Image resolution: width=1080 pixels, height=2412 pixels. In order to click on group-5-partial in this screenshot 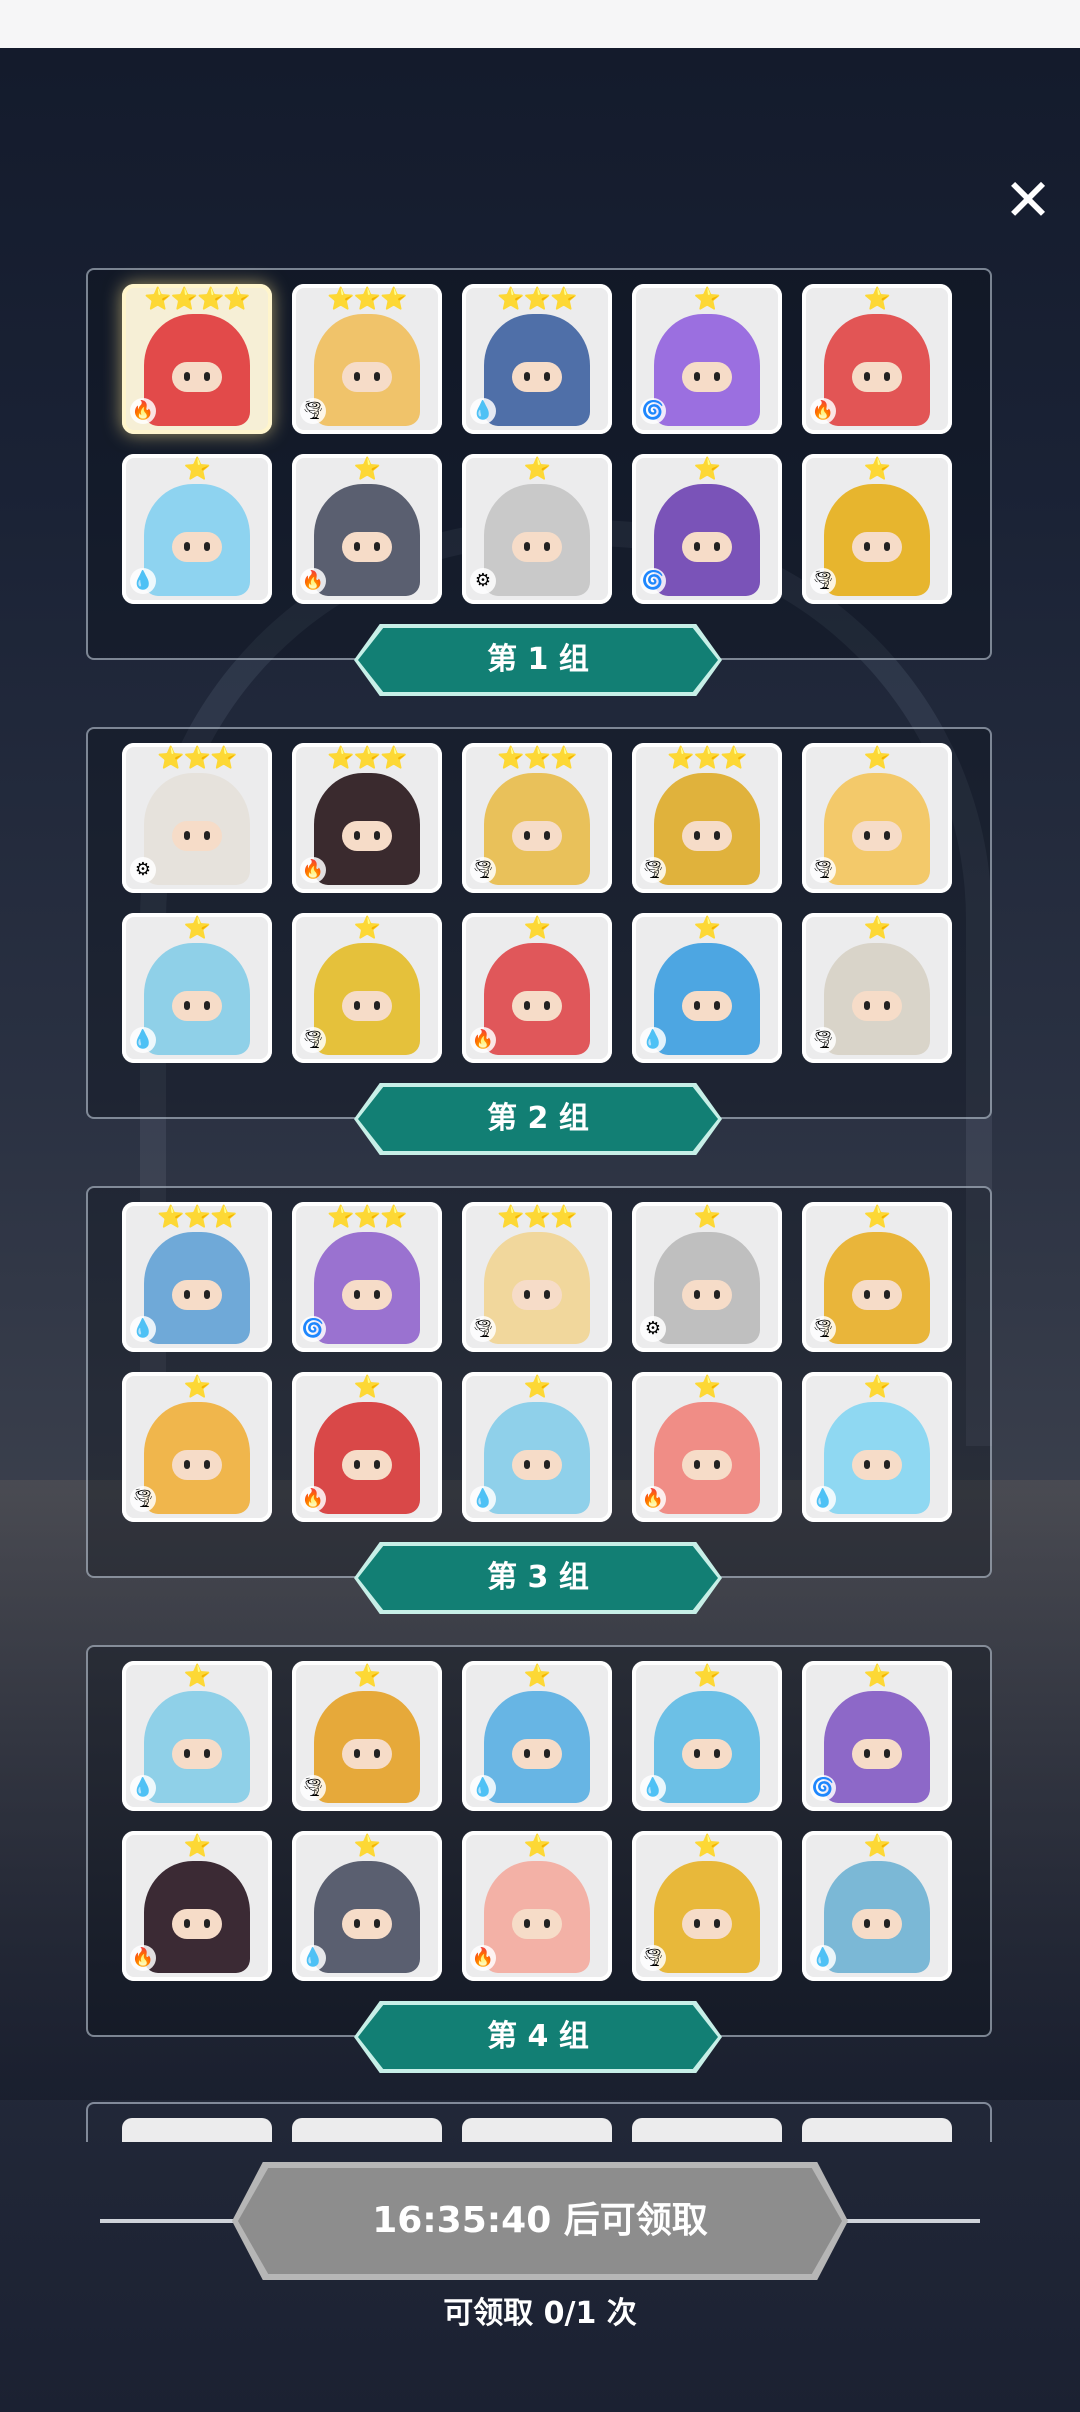, I will do `click(539, 2122)`.